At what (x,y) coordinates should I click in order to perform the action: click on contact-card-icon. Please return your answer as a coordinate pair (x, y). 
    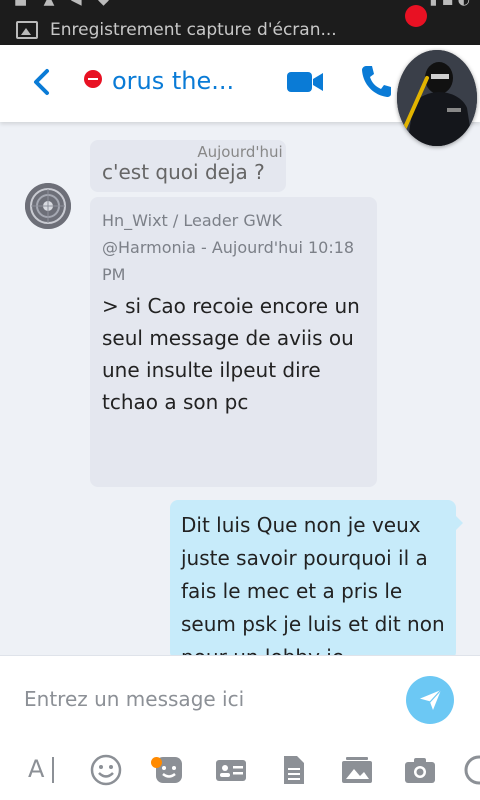
    Looking at the image, I should click on (231, 770).